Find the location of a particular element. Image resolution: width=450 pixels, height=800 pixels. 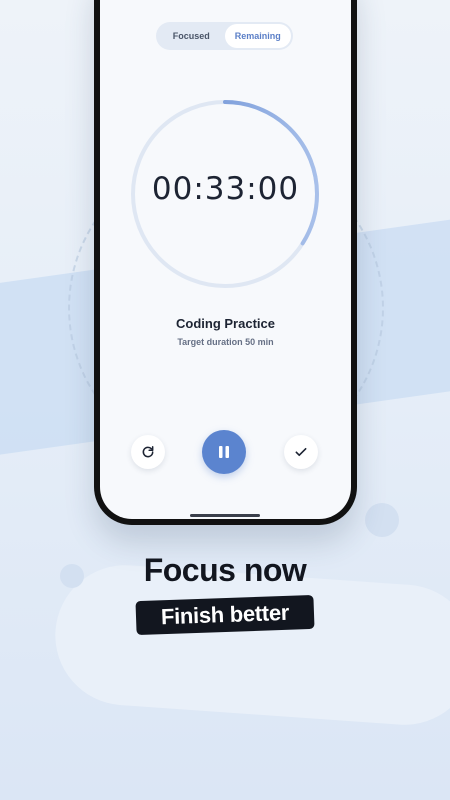

pause-icon is located at coordinates (224, 452).